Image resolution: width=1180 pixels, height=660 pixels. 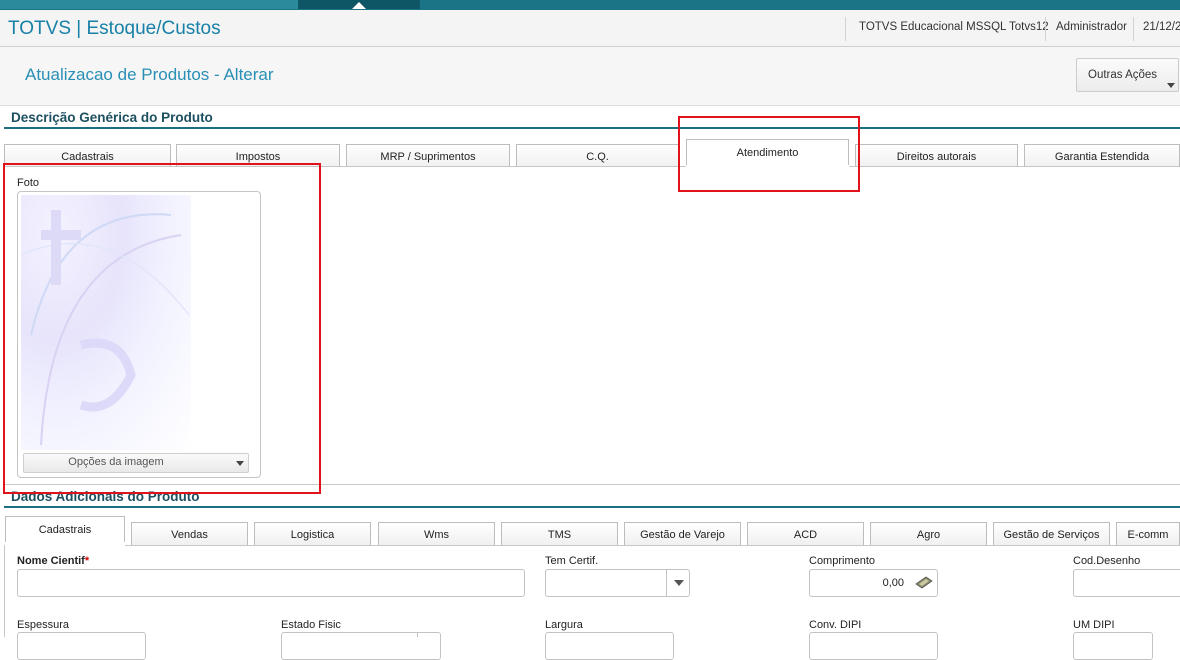 What do you see at coordinates (559, 533) in the screenshot?
I see `tab-tms: TMS` at bounding box center [559, 533].